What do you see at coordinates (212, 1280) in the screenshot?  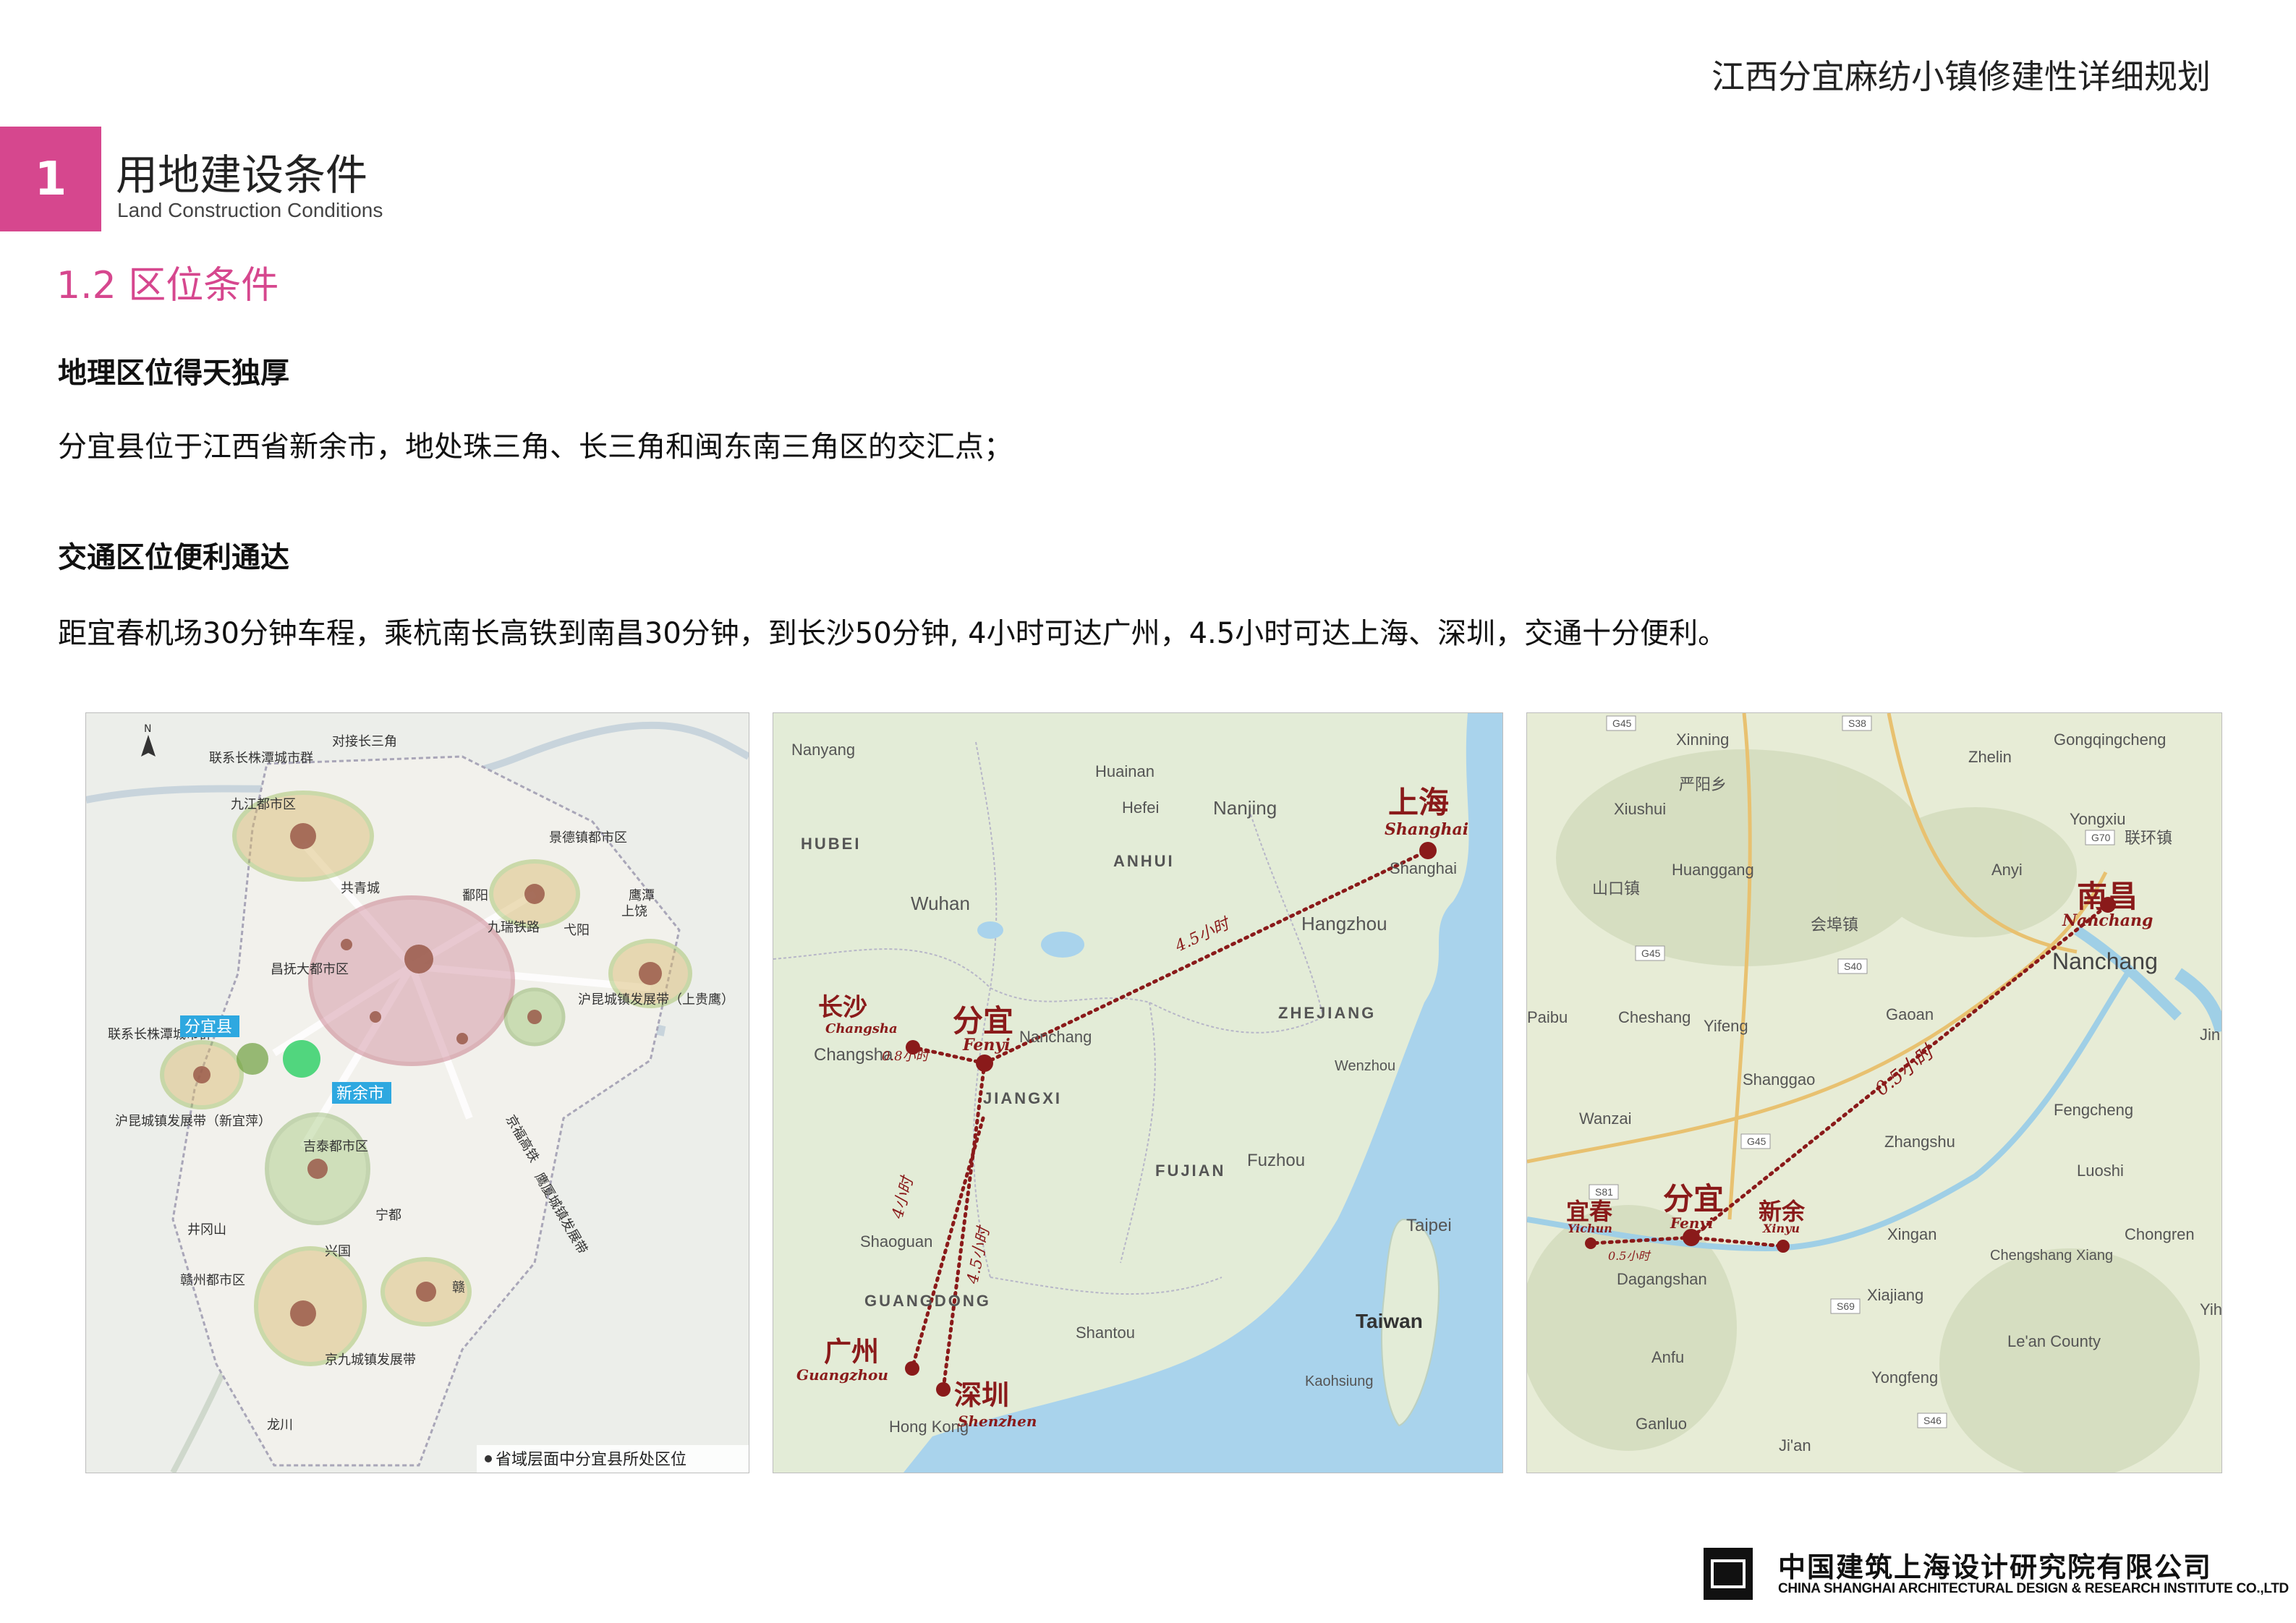 I see `map1-label: 赣州都市区` at bounding box center [212, 1280].